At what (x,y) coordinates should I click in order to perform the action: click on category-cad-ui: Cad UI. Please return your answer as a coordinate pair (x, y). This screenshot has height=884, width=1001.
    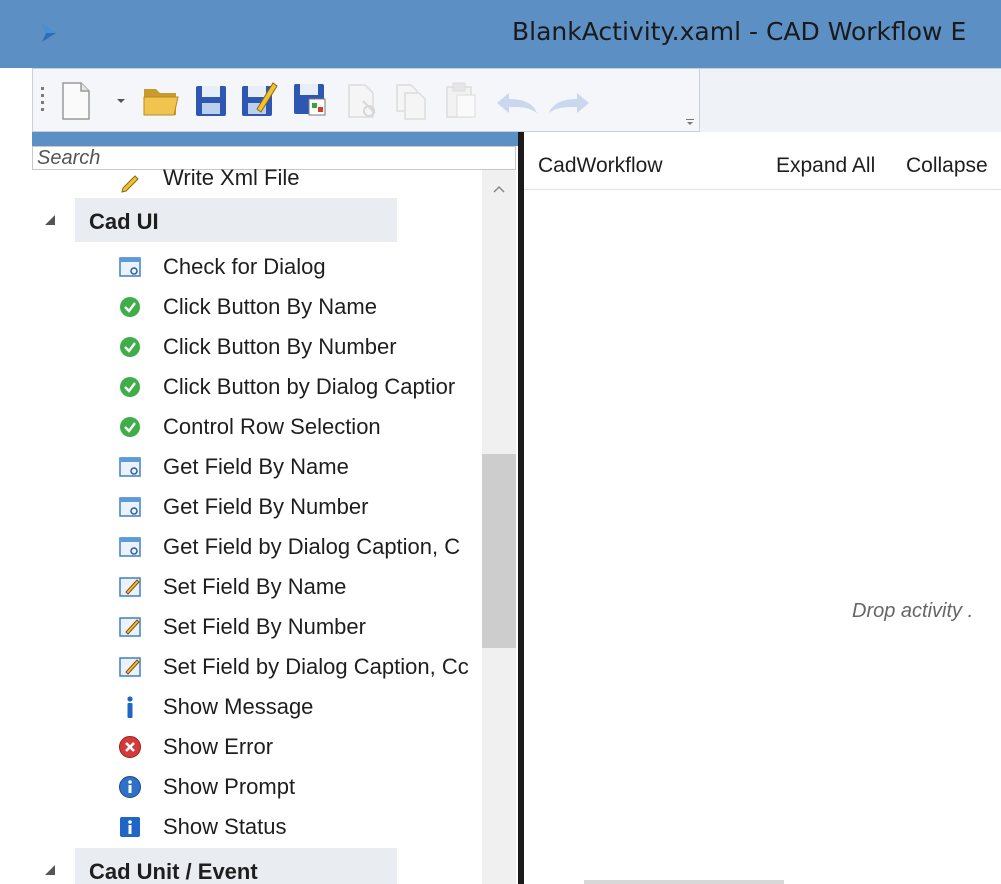
    Looking at the image, I should click on (221, 220).